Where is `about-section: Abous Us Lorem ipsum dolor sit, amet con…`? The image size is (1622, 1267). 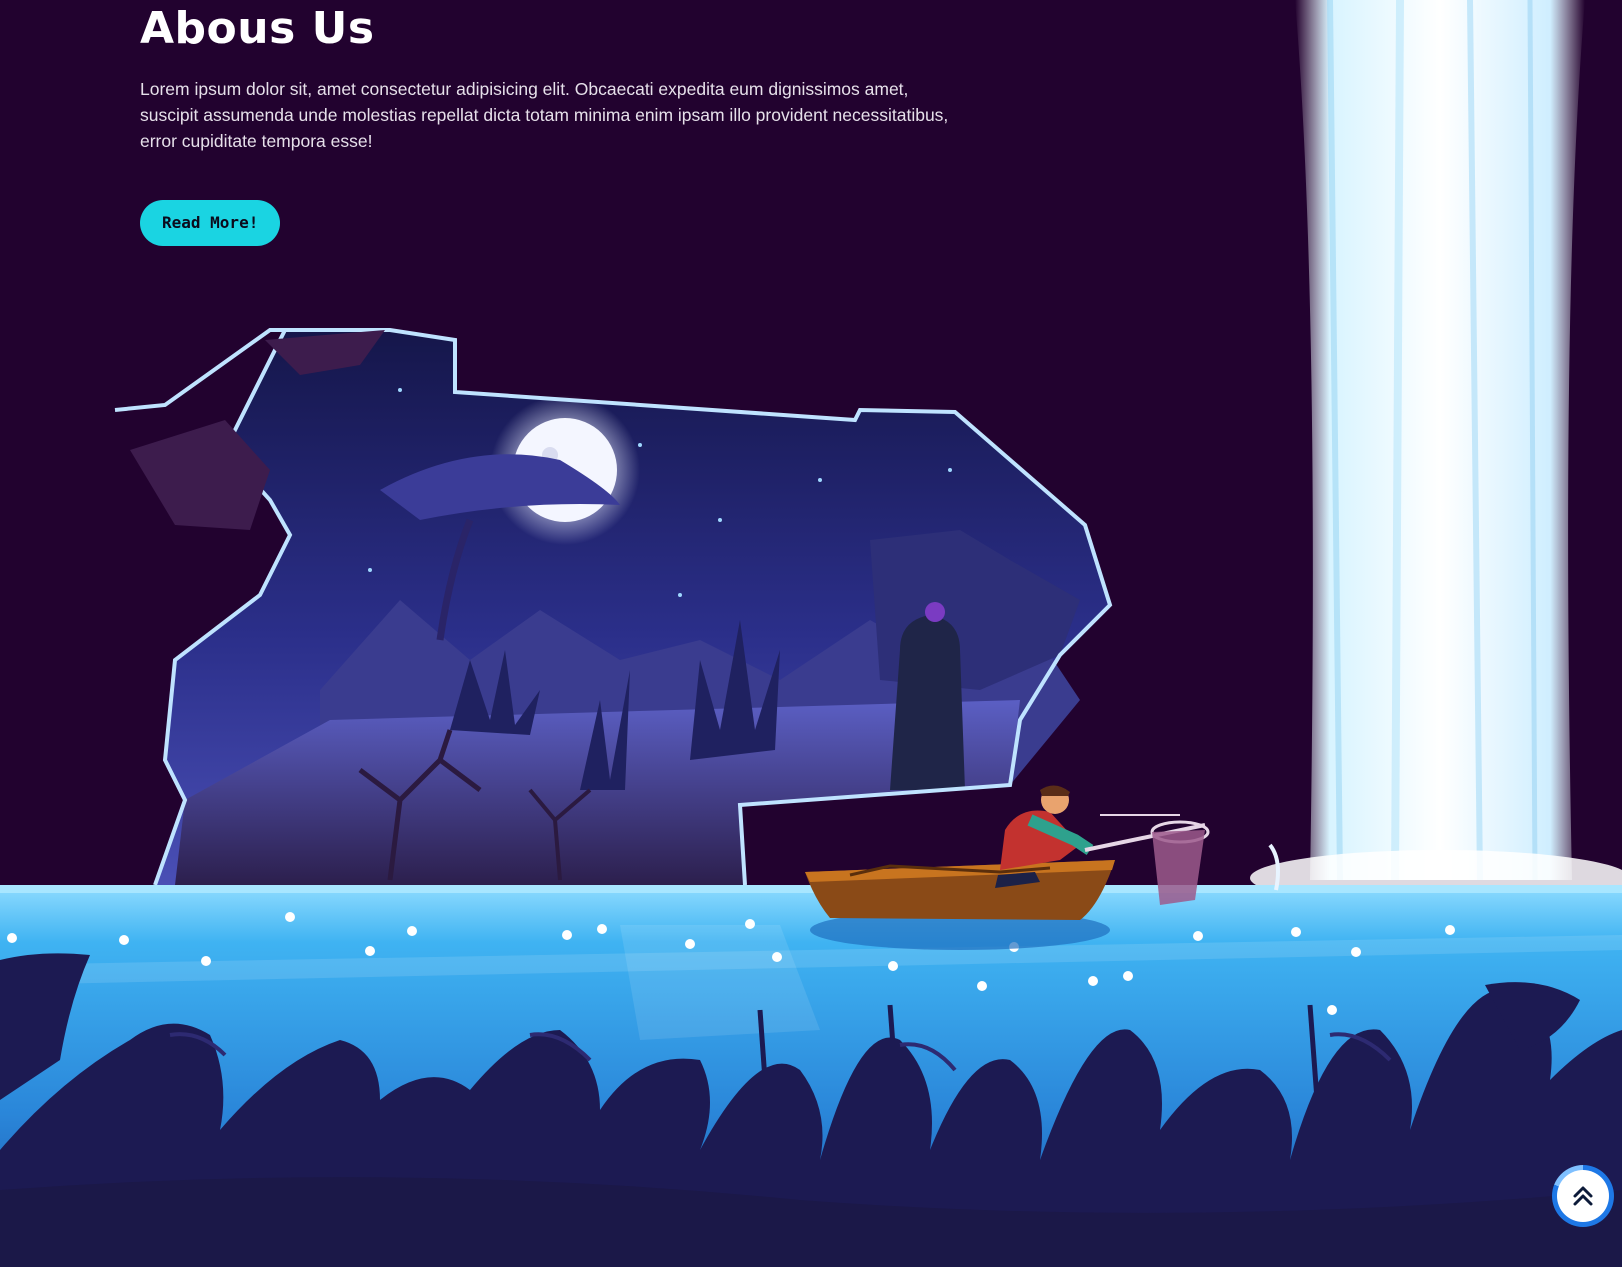 about-section: Abous Us Lorem ipsum dolor sit, amet con… is located at coordinates (550, 123).